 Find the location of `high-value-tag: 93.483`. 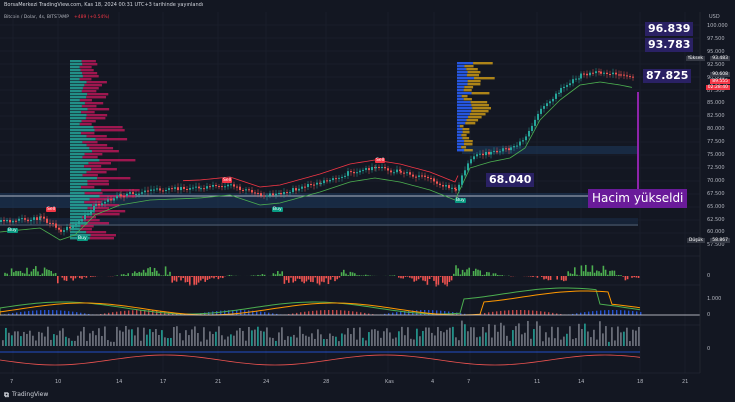

high-value-tag: 93.483 is located at coordinates (720, 58).